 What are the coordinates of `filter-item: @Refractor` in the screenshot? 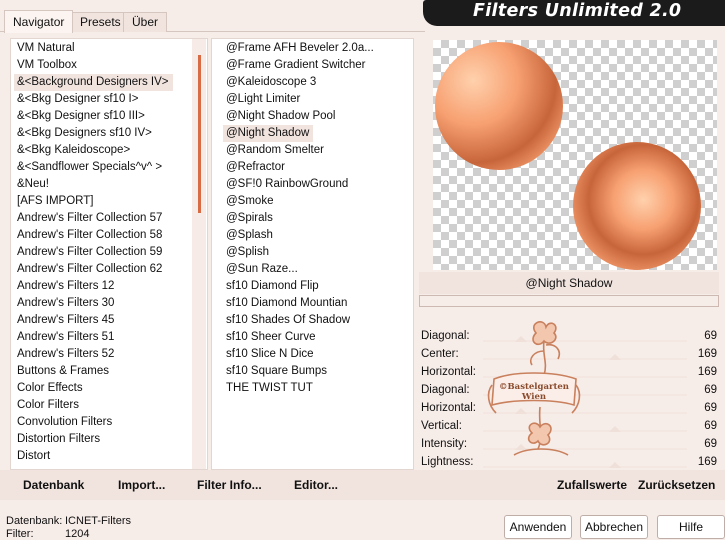 It's located at (316, 167).